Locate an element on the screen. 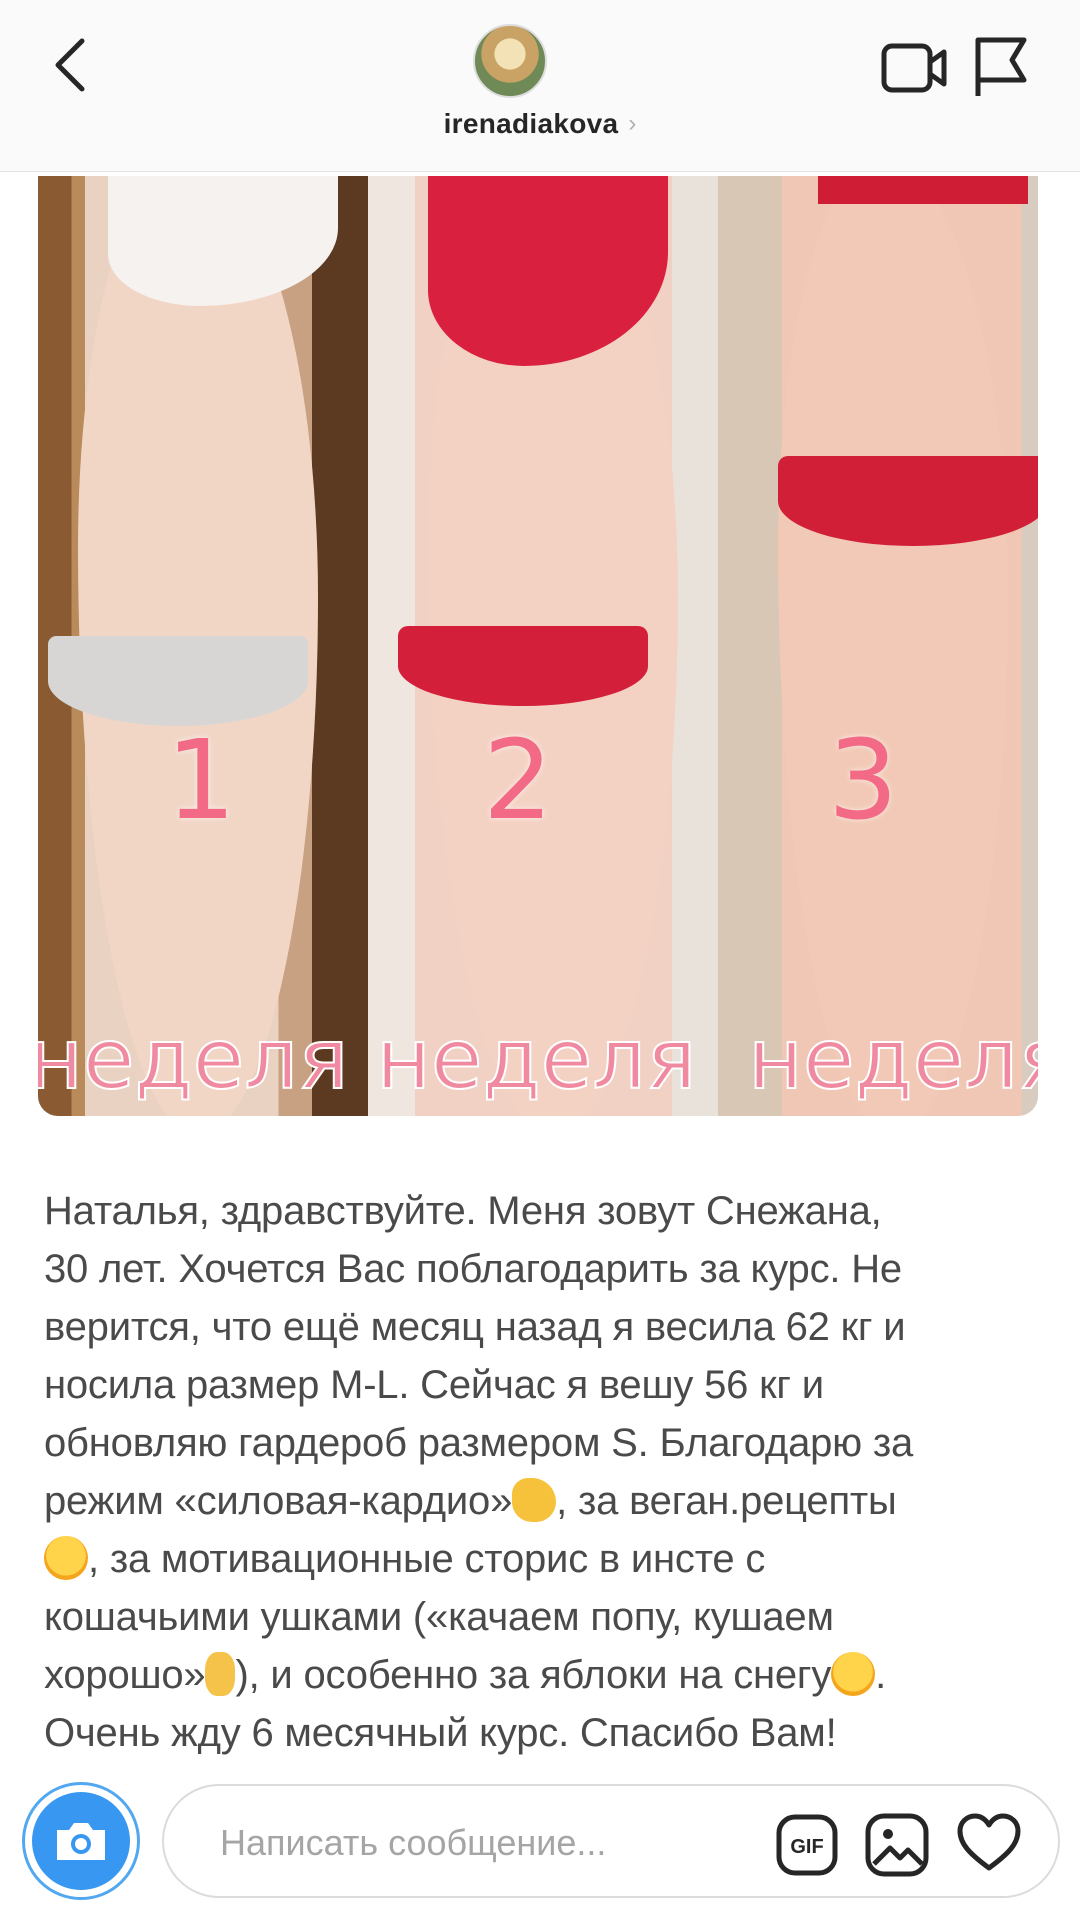 The width and height of the screenshot is (1080, 1920). message-composer: GIF is located at coordinates (542, 1840).